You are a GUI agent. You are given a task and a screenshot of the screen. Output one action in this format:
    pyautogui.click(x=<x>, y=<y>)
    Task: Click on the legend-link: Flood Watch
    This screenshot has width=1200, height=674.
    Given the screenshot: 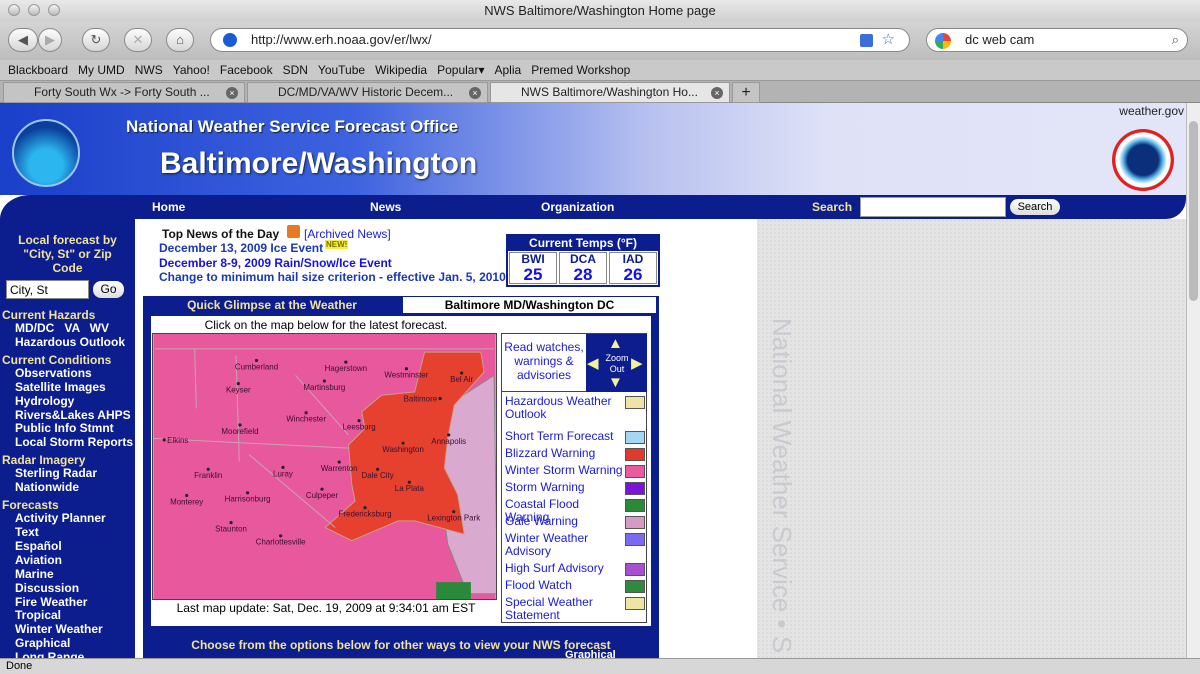 What is the action you would take?
    pyautogui.click(x=565, y=585)
    